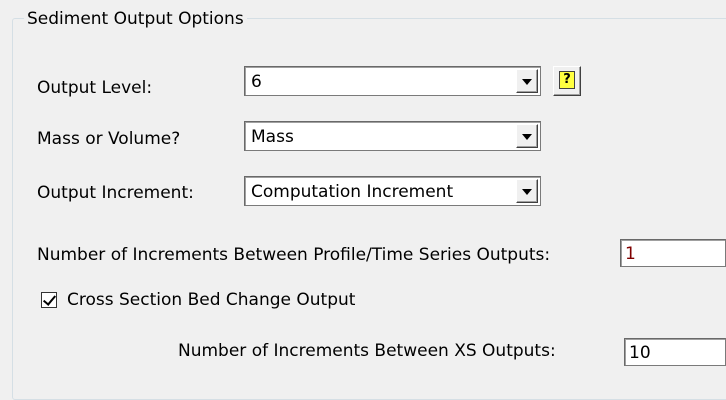 The height and width of the screenshot is (400, 726). Describe the element at coordinates (392, 136) in the screenshot. I see `mass-or-volume-dropdown: Mass` at that location.